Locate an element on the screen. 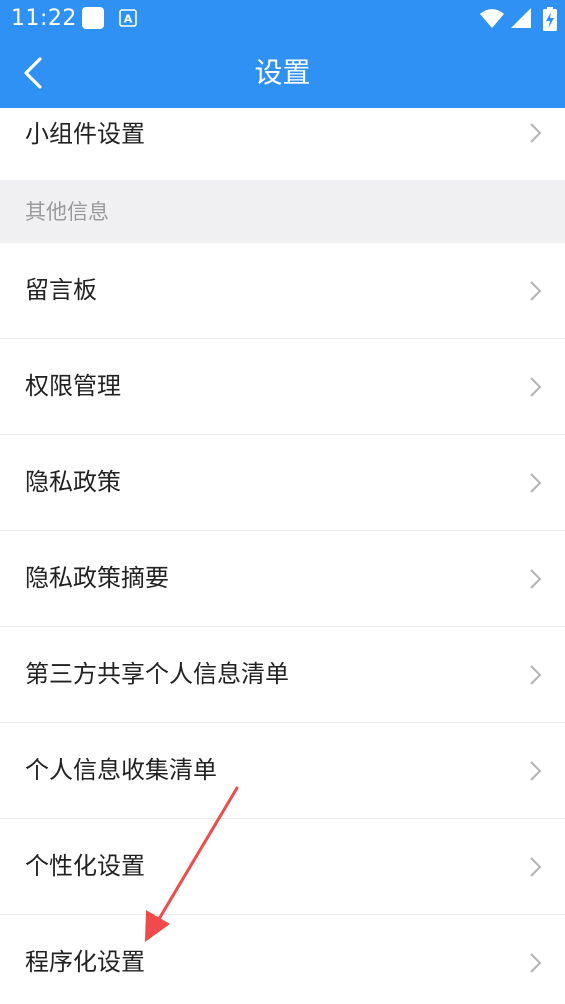  section-title: 其他信息 is located at coordinates (67, 212).